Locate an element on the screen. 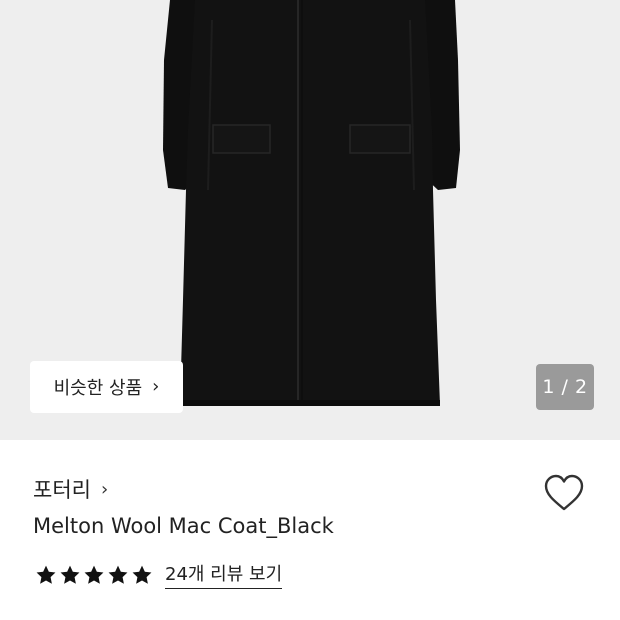 The width and height of the screenshot is (620, 620). rating-row: 24개 리뷰 보기 is located at coordinates (159, 574).